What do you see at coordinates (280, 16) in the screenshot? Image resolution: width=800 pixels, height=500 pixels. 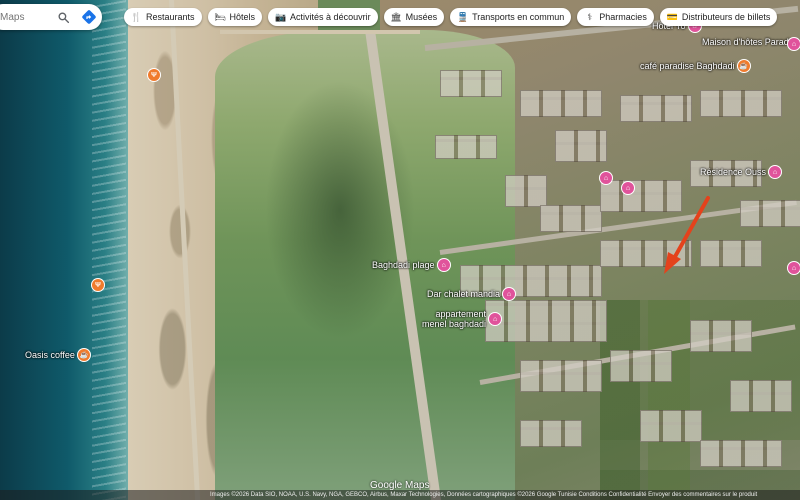 I see `camera-icon: 📷` at bounding box center [280, 16].